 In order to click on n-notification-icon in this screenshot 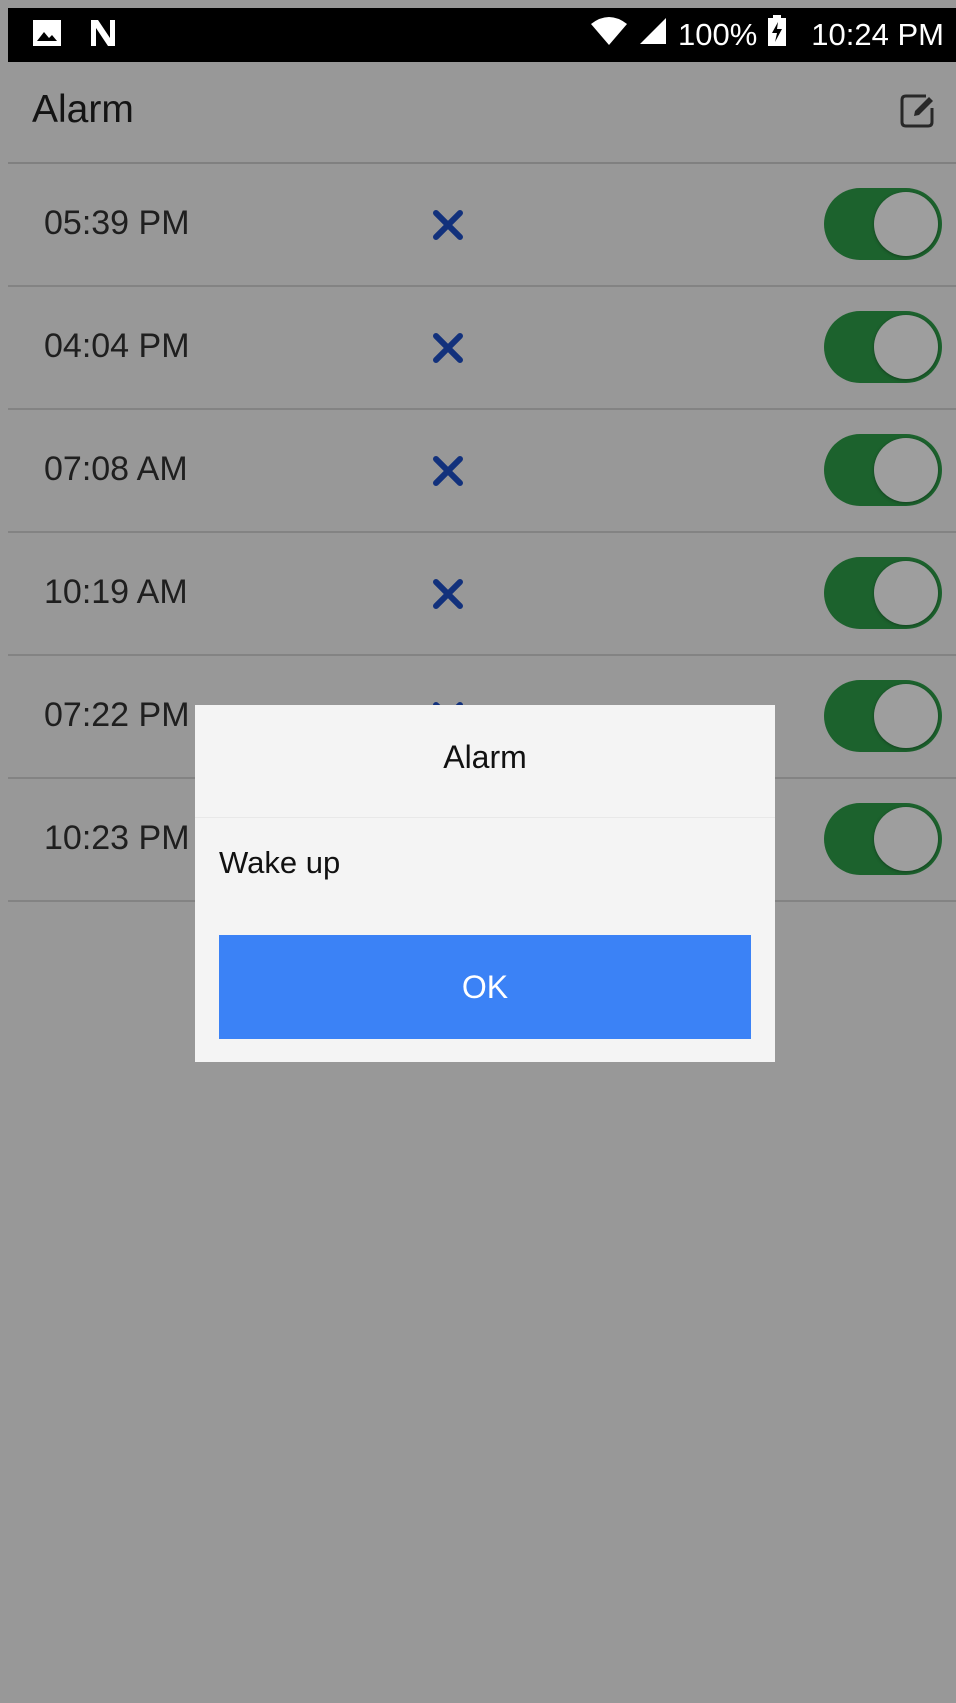, I will do `click(103, 35)`.